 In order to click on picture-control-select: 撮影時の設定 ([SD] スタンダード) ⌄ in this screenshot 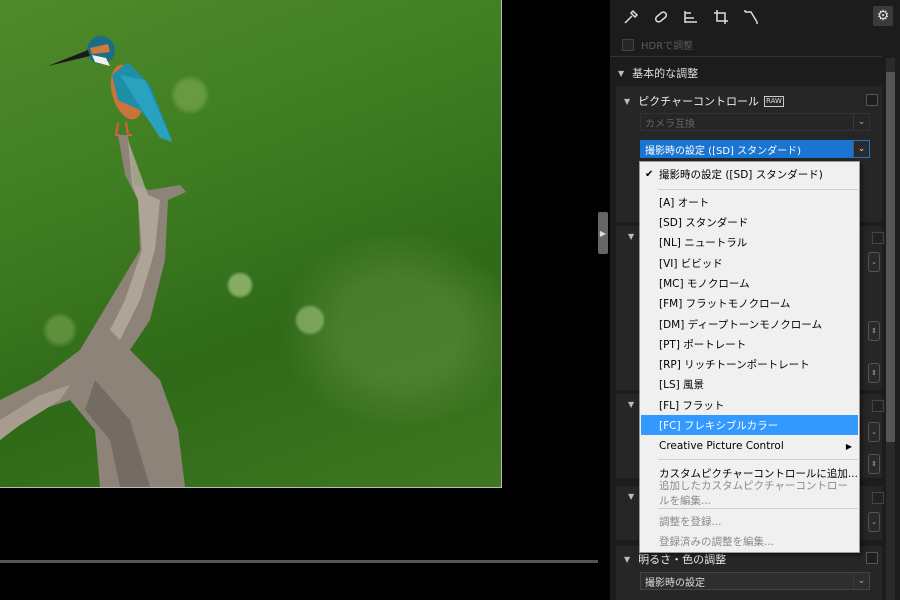, I will do `click(755, 149)`.